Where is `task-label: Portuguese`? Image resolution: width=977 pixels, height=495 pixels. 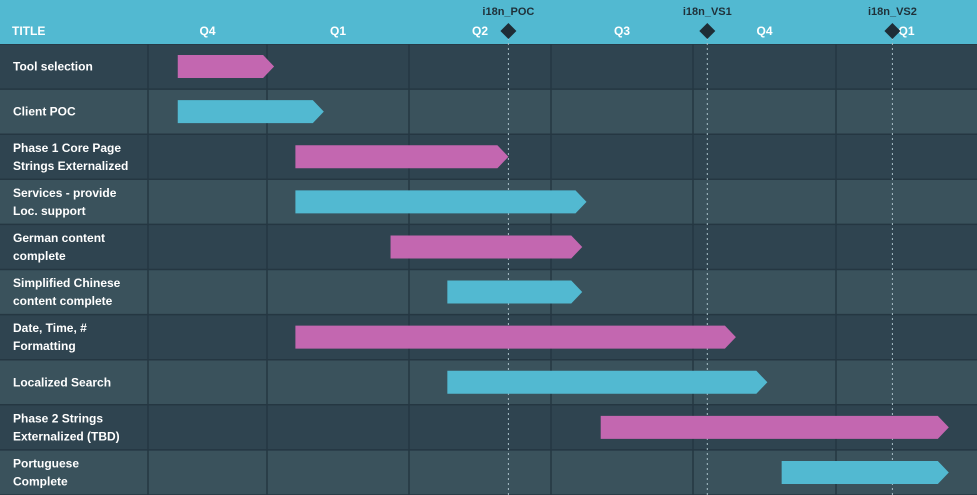
task-label: Portuguese is located at coordinates (46, 463).